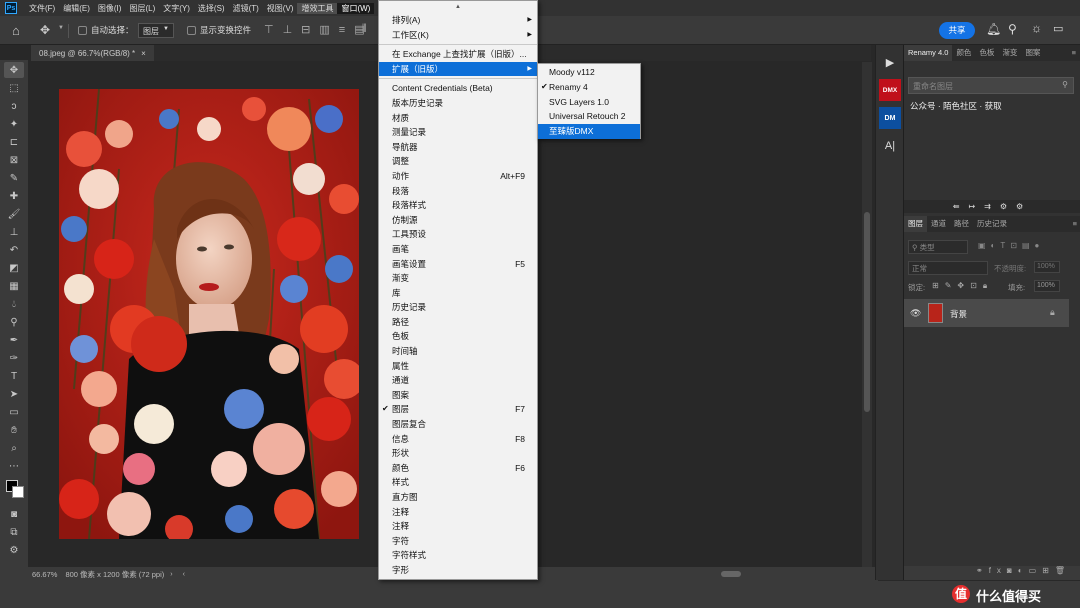 The image size is (1080, 608). Describe the element at coordinates (16, 30) in the screenshot. I see `home-icon: ⌂` at that location.